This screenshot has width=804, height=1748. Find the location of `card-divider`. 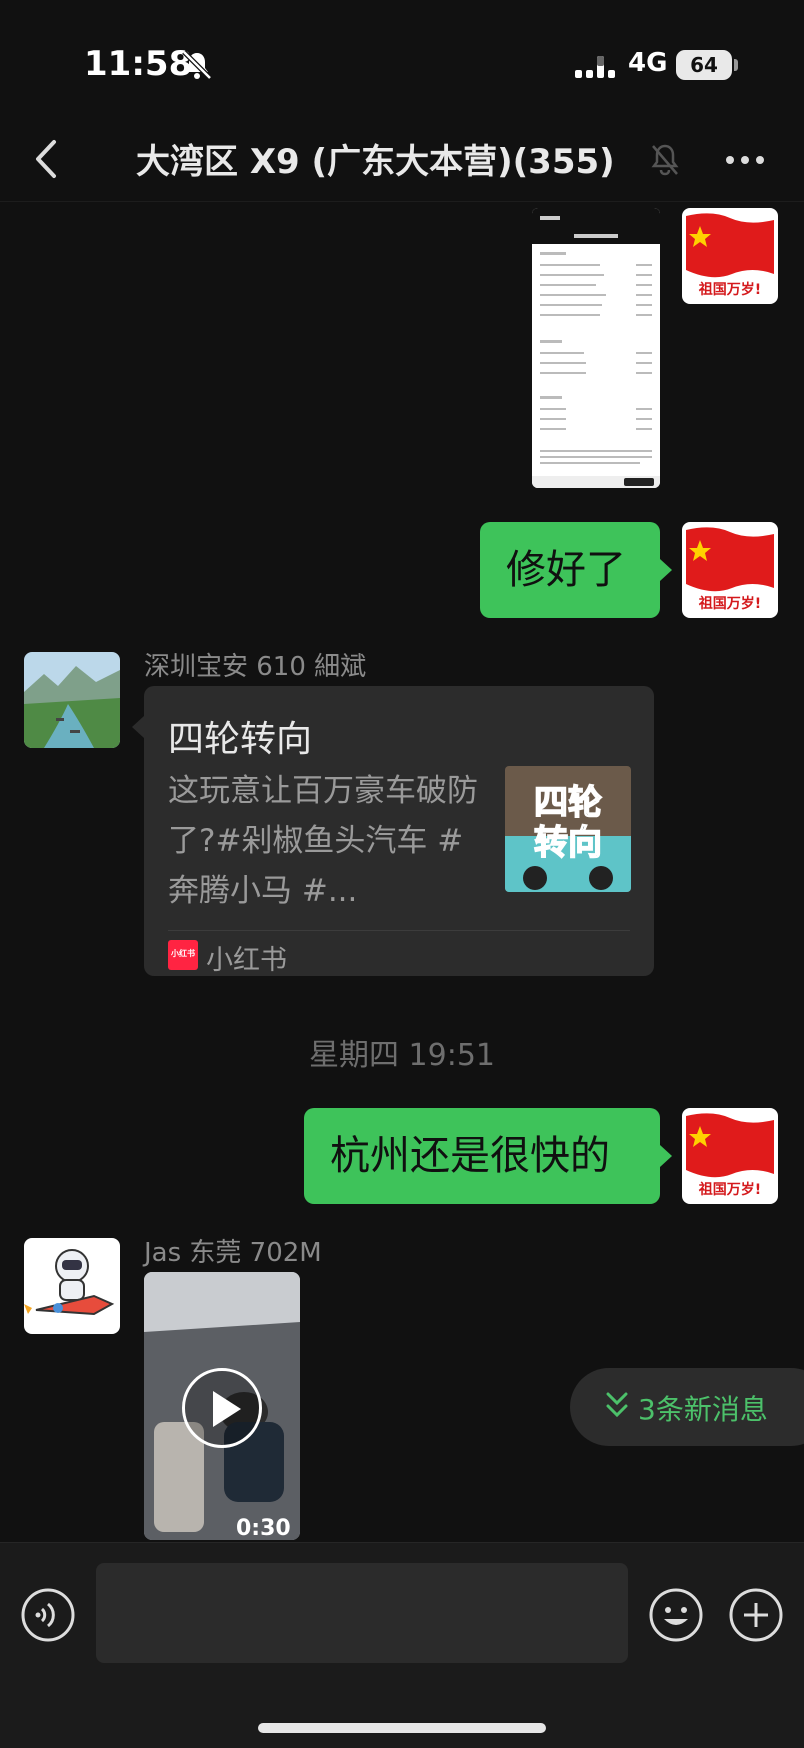

card-divider is located at coordinates (399, 930).